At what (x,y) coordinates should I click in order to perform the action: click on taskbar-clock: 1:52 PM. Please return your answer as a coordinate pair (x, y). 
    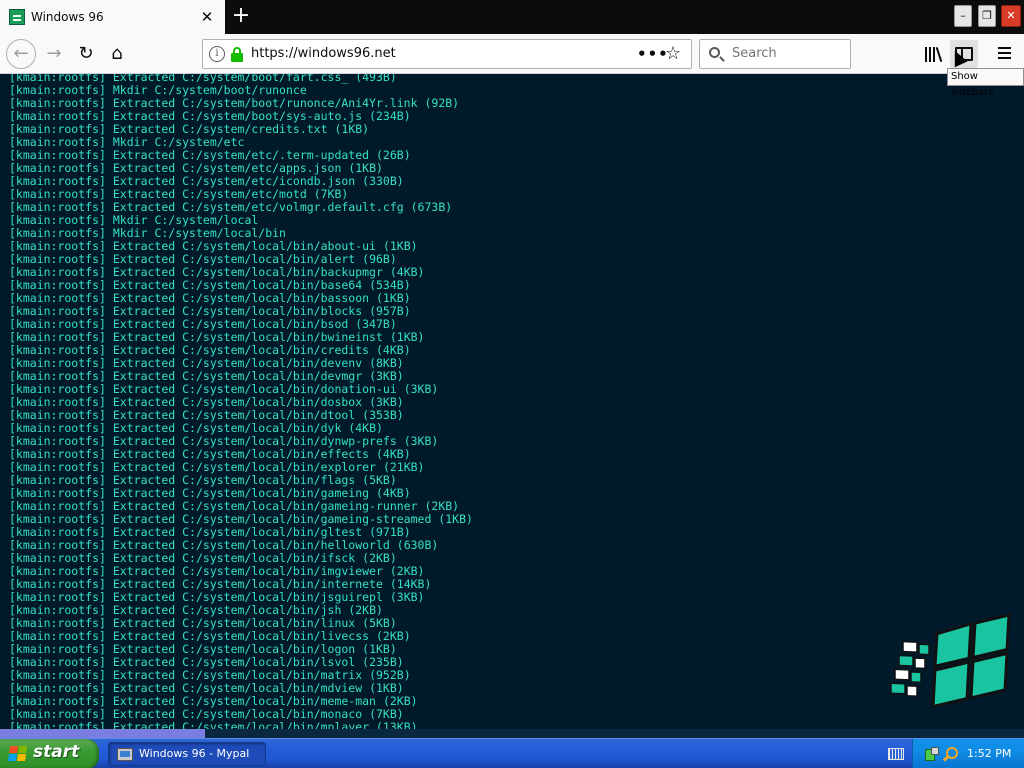
    Looking at the image, I should click on (989, 753).